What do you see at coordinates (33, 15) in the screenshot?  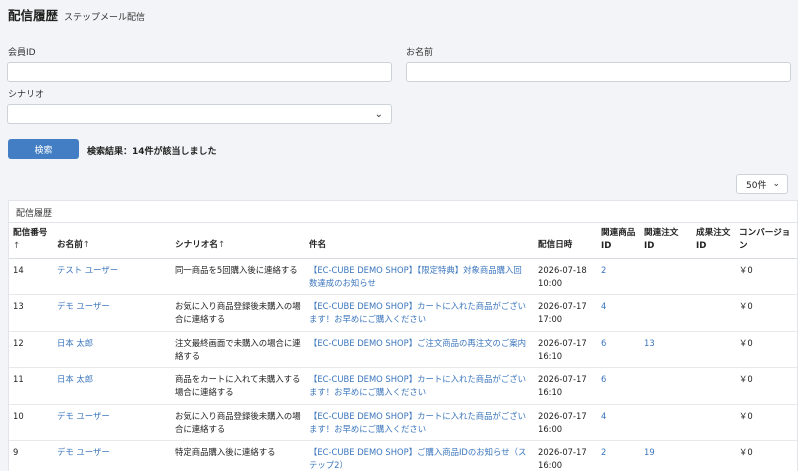 I see `page-title: 配信履歴` at bounding box center [33, 15].